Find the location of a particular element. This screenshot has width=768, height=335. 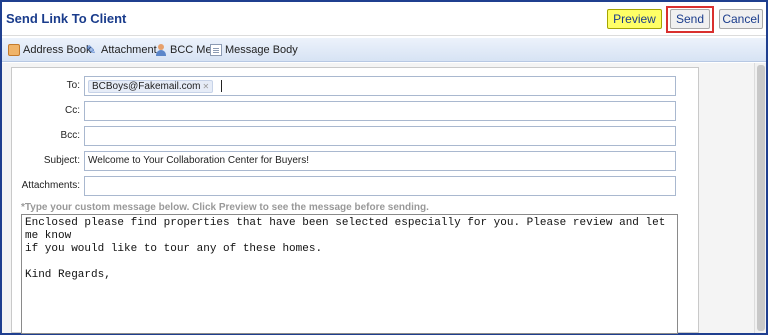

send-button: Send is located at coordinates (690, 19).